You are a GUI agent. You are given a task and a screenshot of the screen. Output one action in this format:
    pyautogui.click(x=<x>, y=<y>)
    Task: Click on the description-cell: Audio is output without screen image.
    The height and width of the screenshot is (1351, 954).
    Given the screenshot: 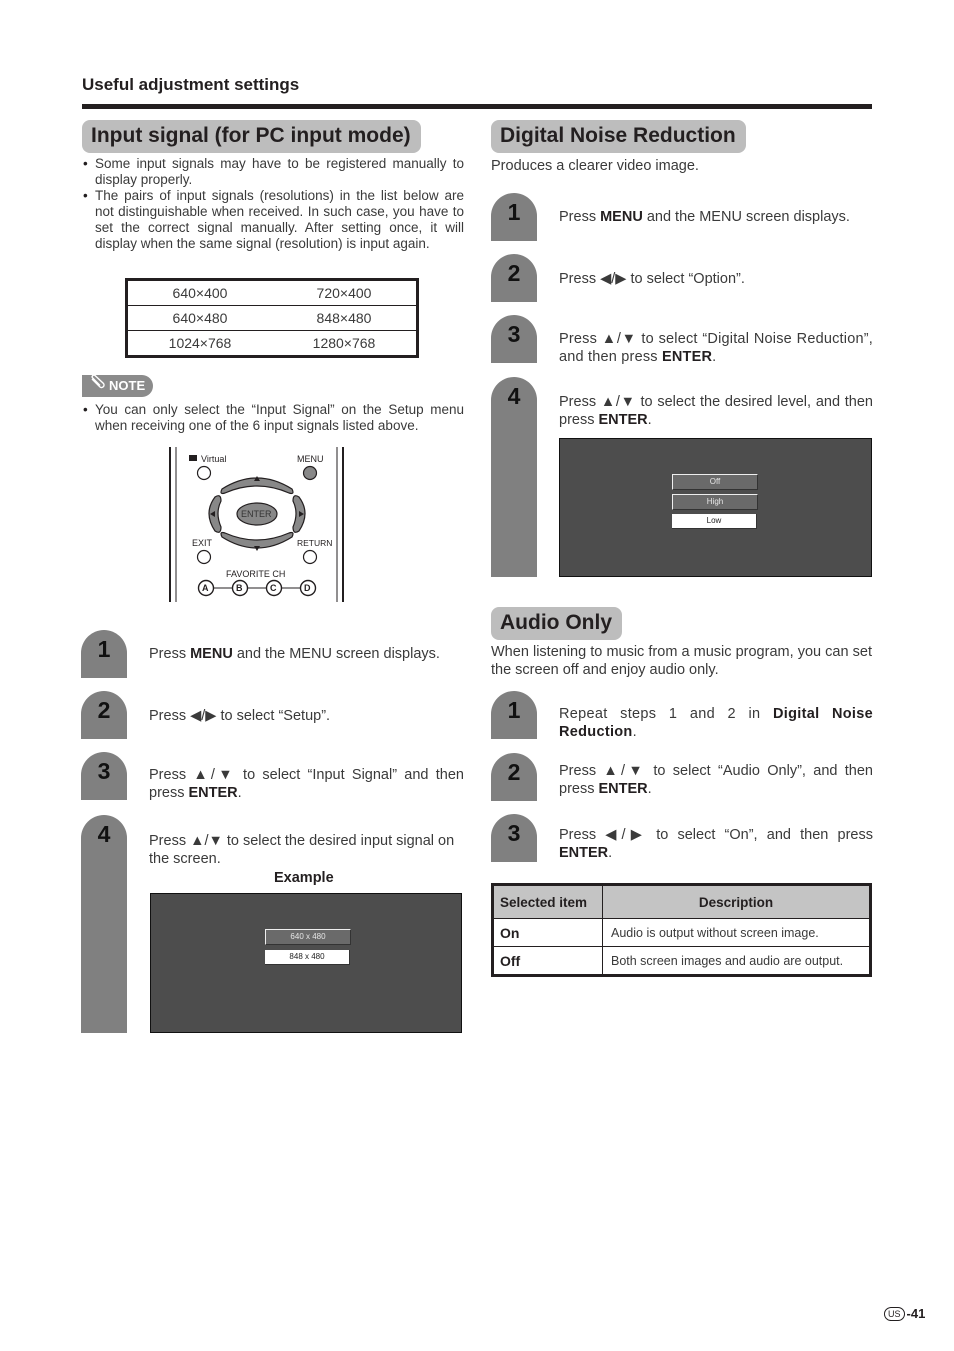 What is the action you would take?
    pyautogui.click(x=736, y=932)
    